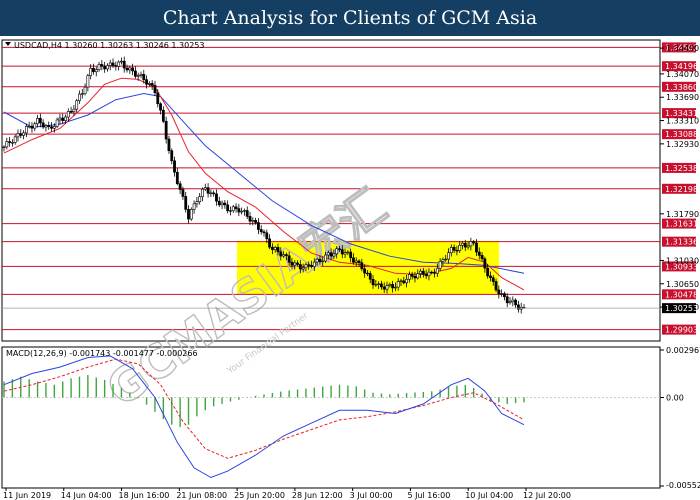  I want to click on x-tick-label: 21 Jun 08:00, so click(201, 495).